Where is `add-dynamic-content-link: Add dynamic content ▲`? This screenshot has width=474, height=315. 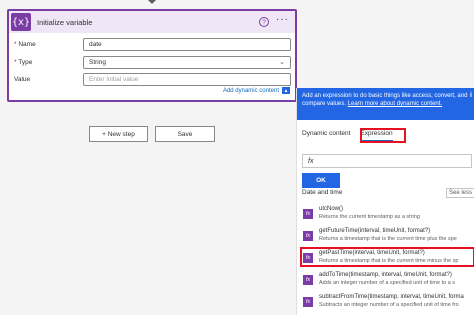
add-dynamic-content-link: Add dynamic content ▲ is located at coordinates (256, 90).